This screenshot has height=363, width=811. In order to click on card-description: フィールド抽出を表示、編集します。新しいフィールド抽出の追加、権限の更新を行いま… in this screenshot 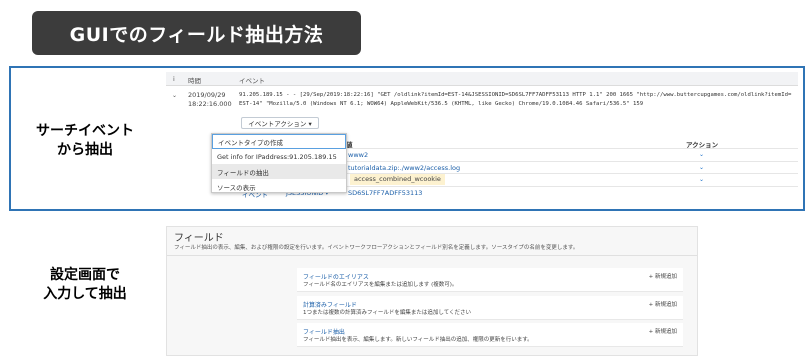, I will do `click(418, 340)`.